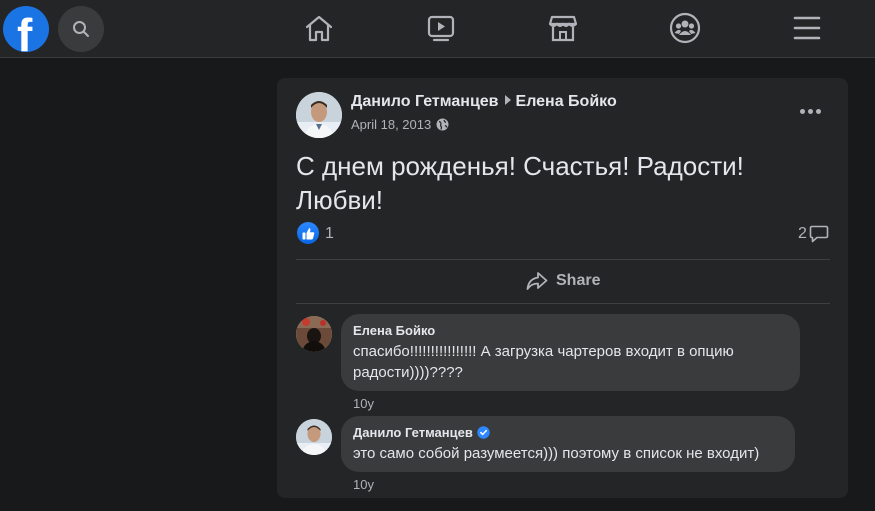 The width and height of the screenshot is (875, 511). I want to click on nav-marketplace, so click(563, 28).